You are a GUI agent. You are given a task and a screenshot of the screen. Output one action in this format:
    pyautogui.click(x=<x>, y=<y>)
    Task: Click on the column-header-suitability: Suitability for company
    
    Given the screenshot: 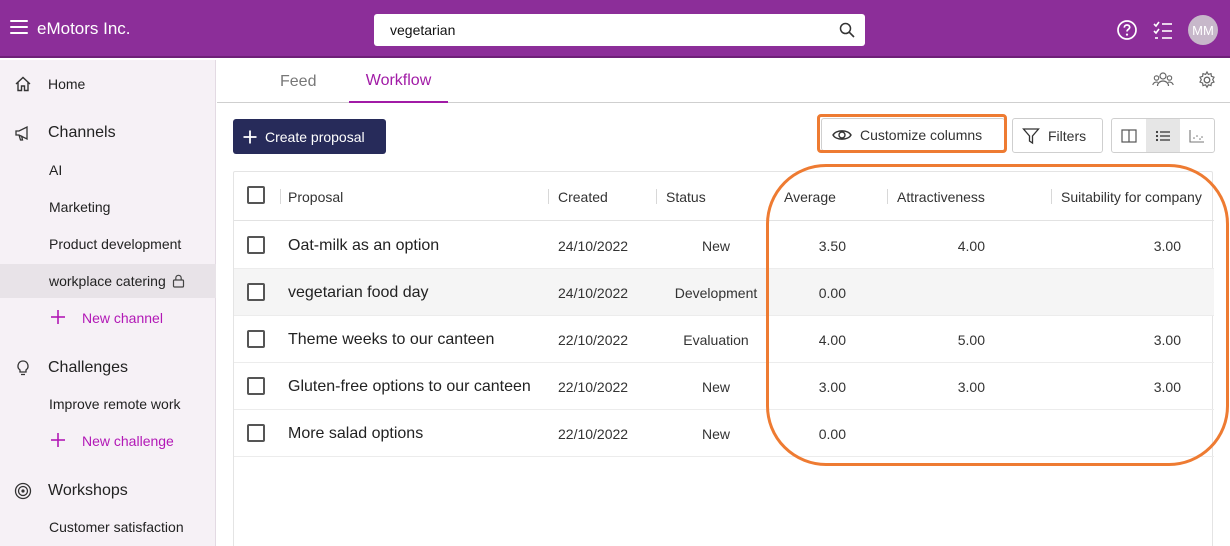 What is the action you would take?
    pyautogui.click(x=1131, y=196)
    